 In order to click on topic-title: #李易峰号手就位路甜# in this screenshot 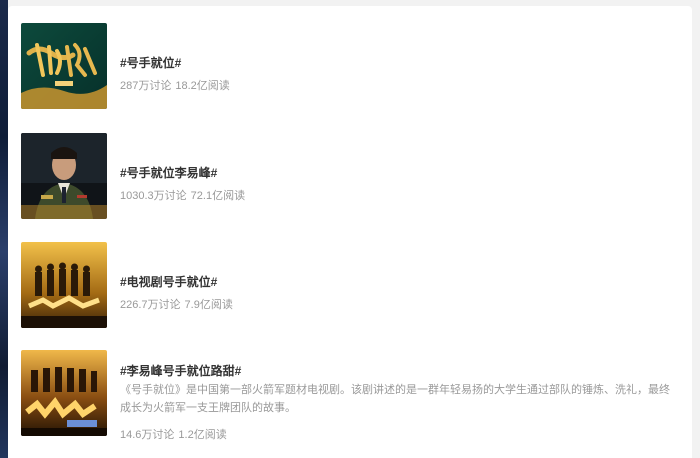, I will do `click(180, 370)`.